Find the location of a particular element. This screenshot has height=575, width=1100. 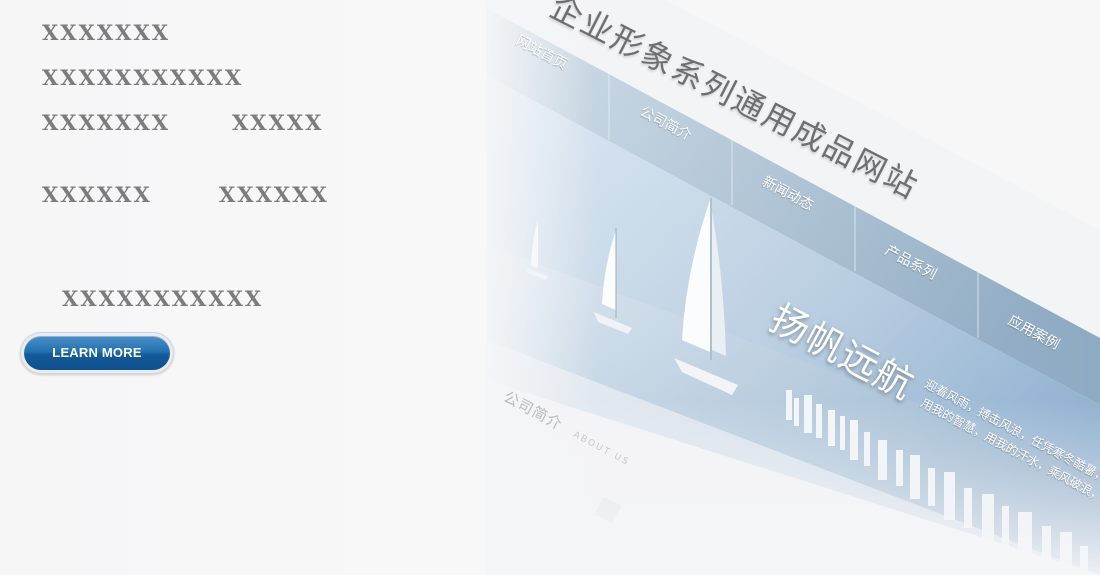

learn-more-button: LEARN MORE is located at coordinates (97, 353).